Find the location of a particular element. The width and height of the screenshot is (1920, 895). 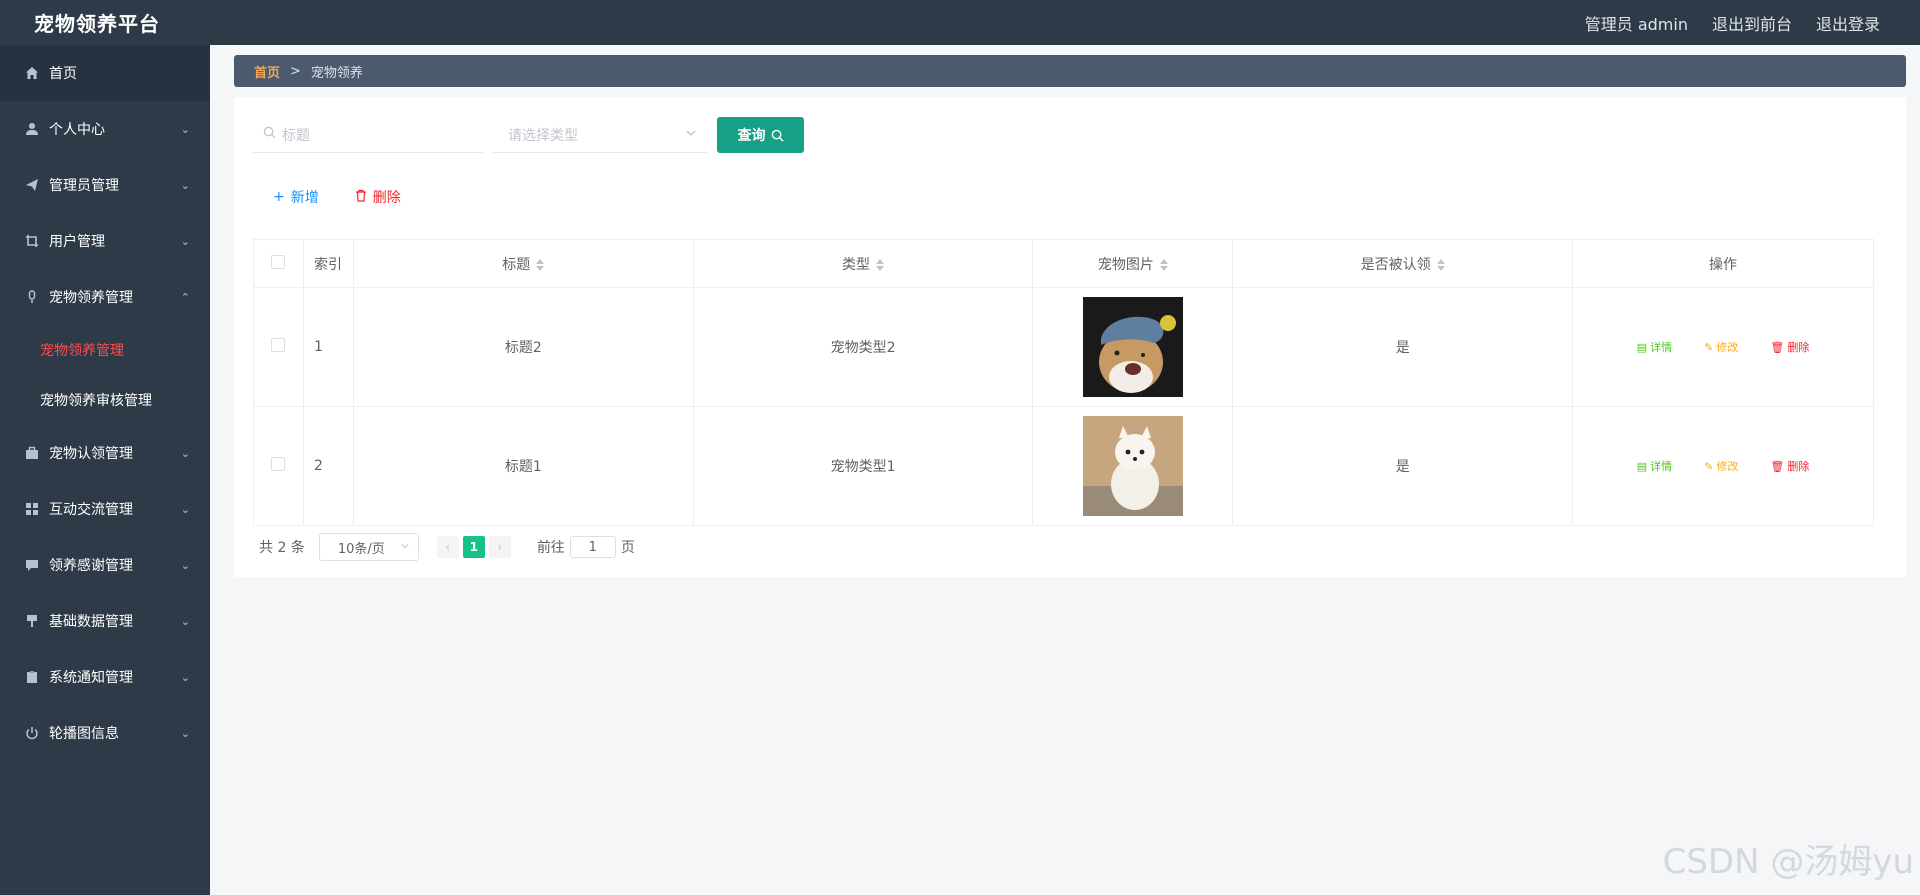

chevron-up-icon: ⌃ is located at coordinates (185, 297).